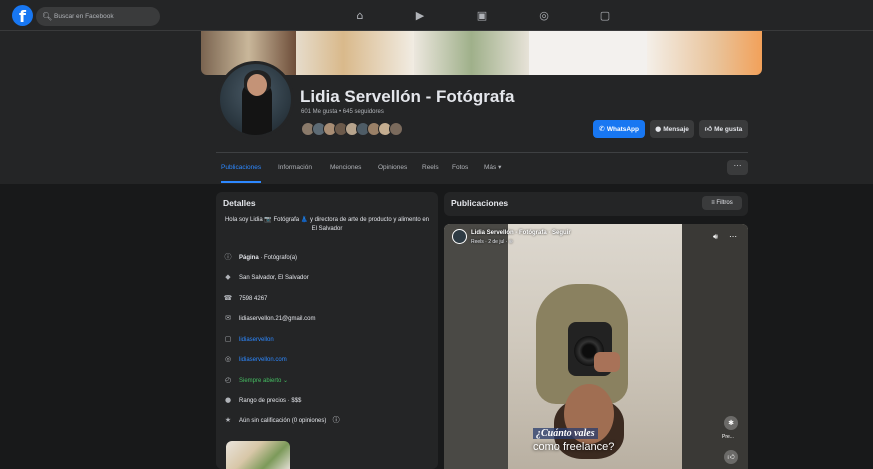 The image size is (873, 469). I want to click on cover-photo, so click(481, 53).